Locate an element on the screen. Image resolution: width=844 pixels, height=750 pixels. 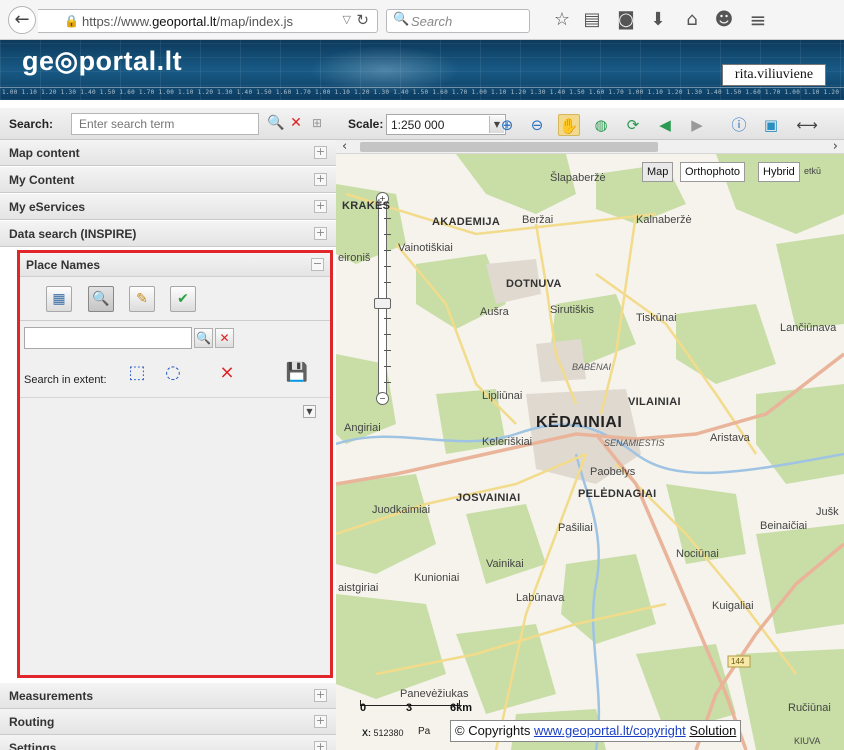
scale-tick-label: 3 is located at coordinates (409, 708).